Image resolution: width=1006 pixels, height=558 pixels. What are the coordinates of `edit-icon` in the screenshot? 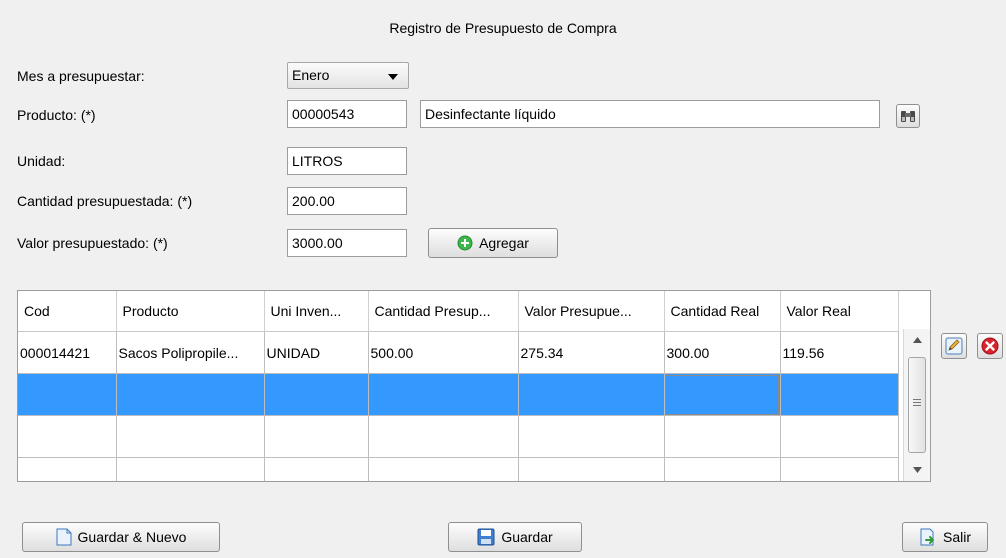 It's located at (954, 346).